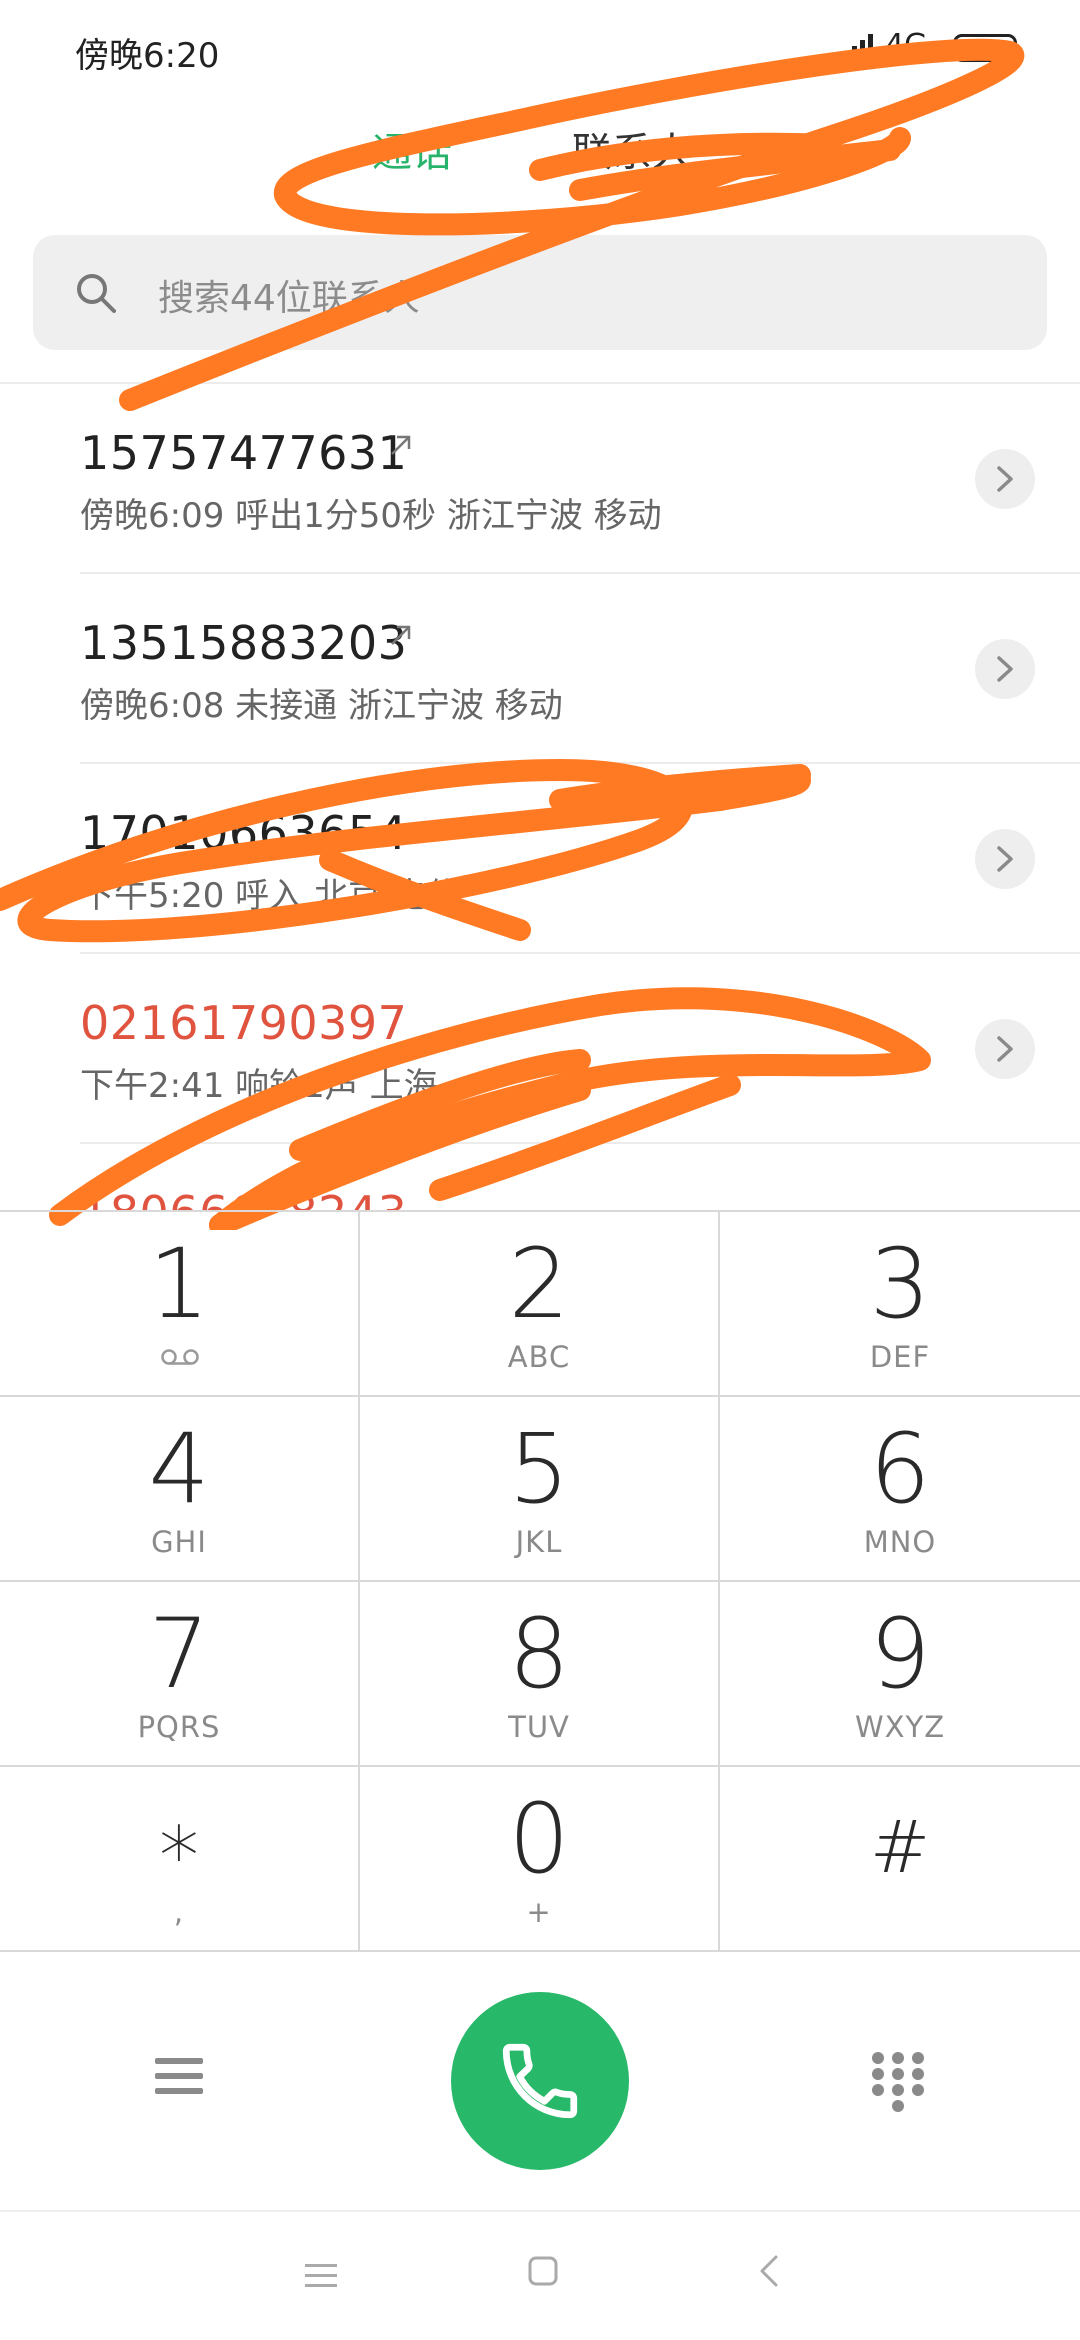 The width and height of the screenshot is (1080, 2340). I want to click on battery-icon: 48, so click(985, 48).